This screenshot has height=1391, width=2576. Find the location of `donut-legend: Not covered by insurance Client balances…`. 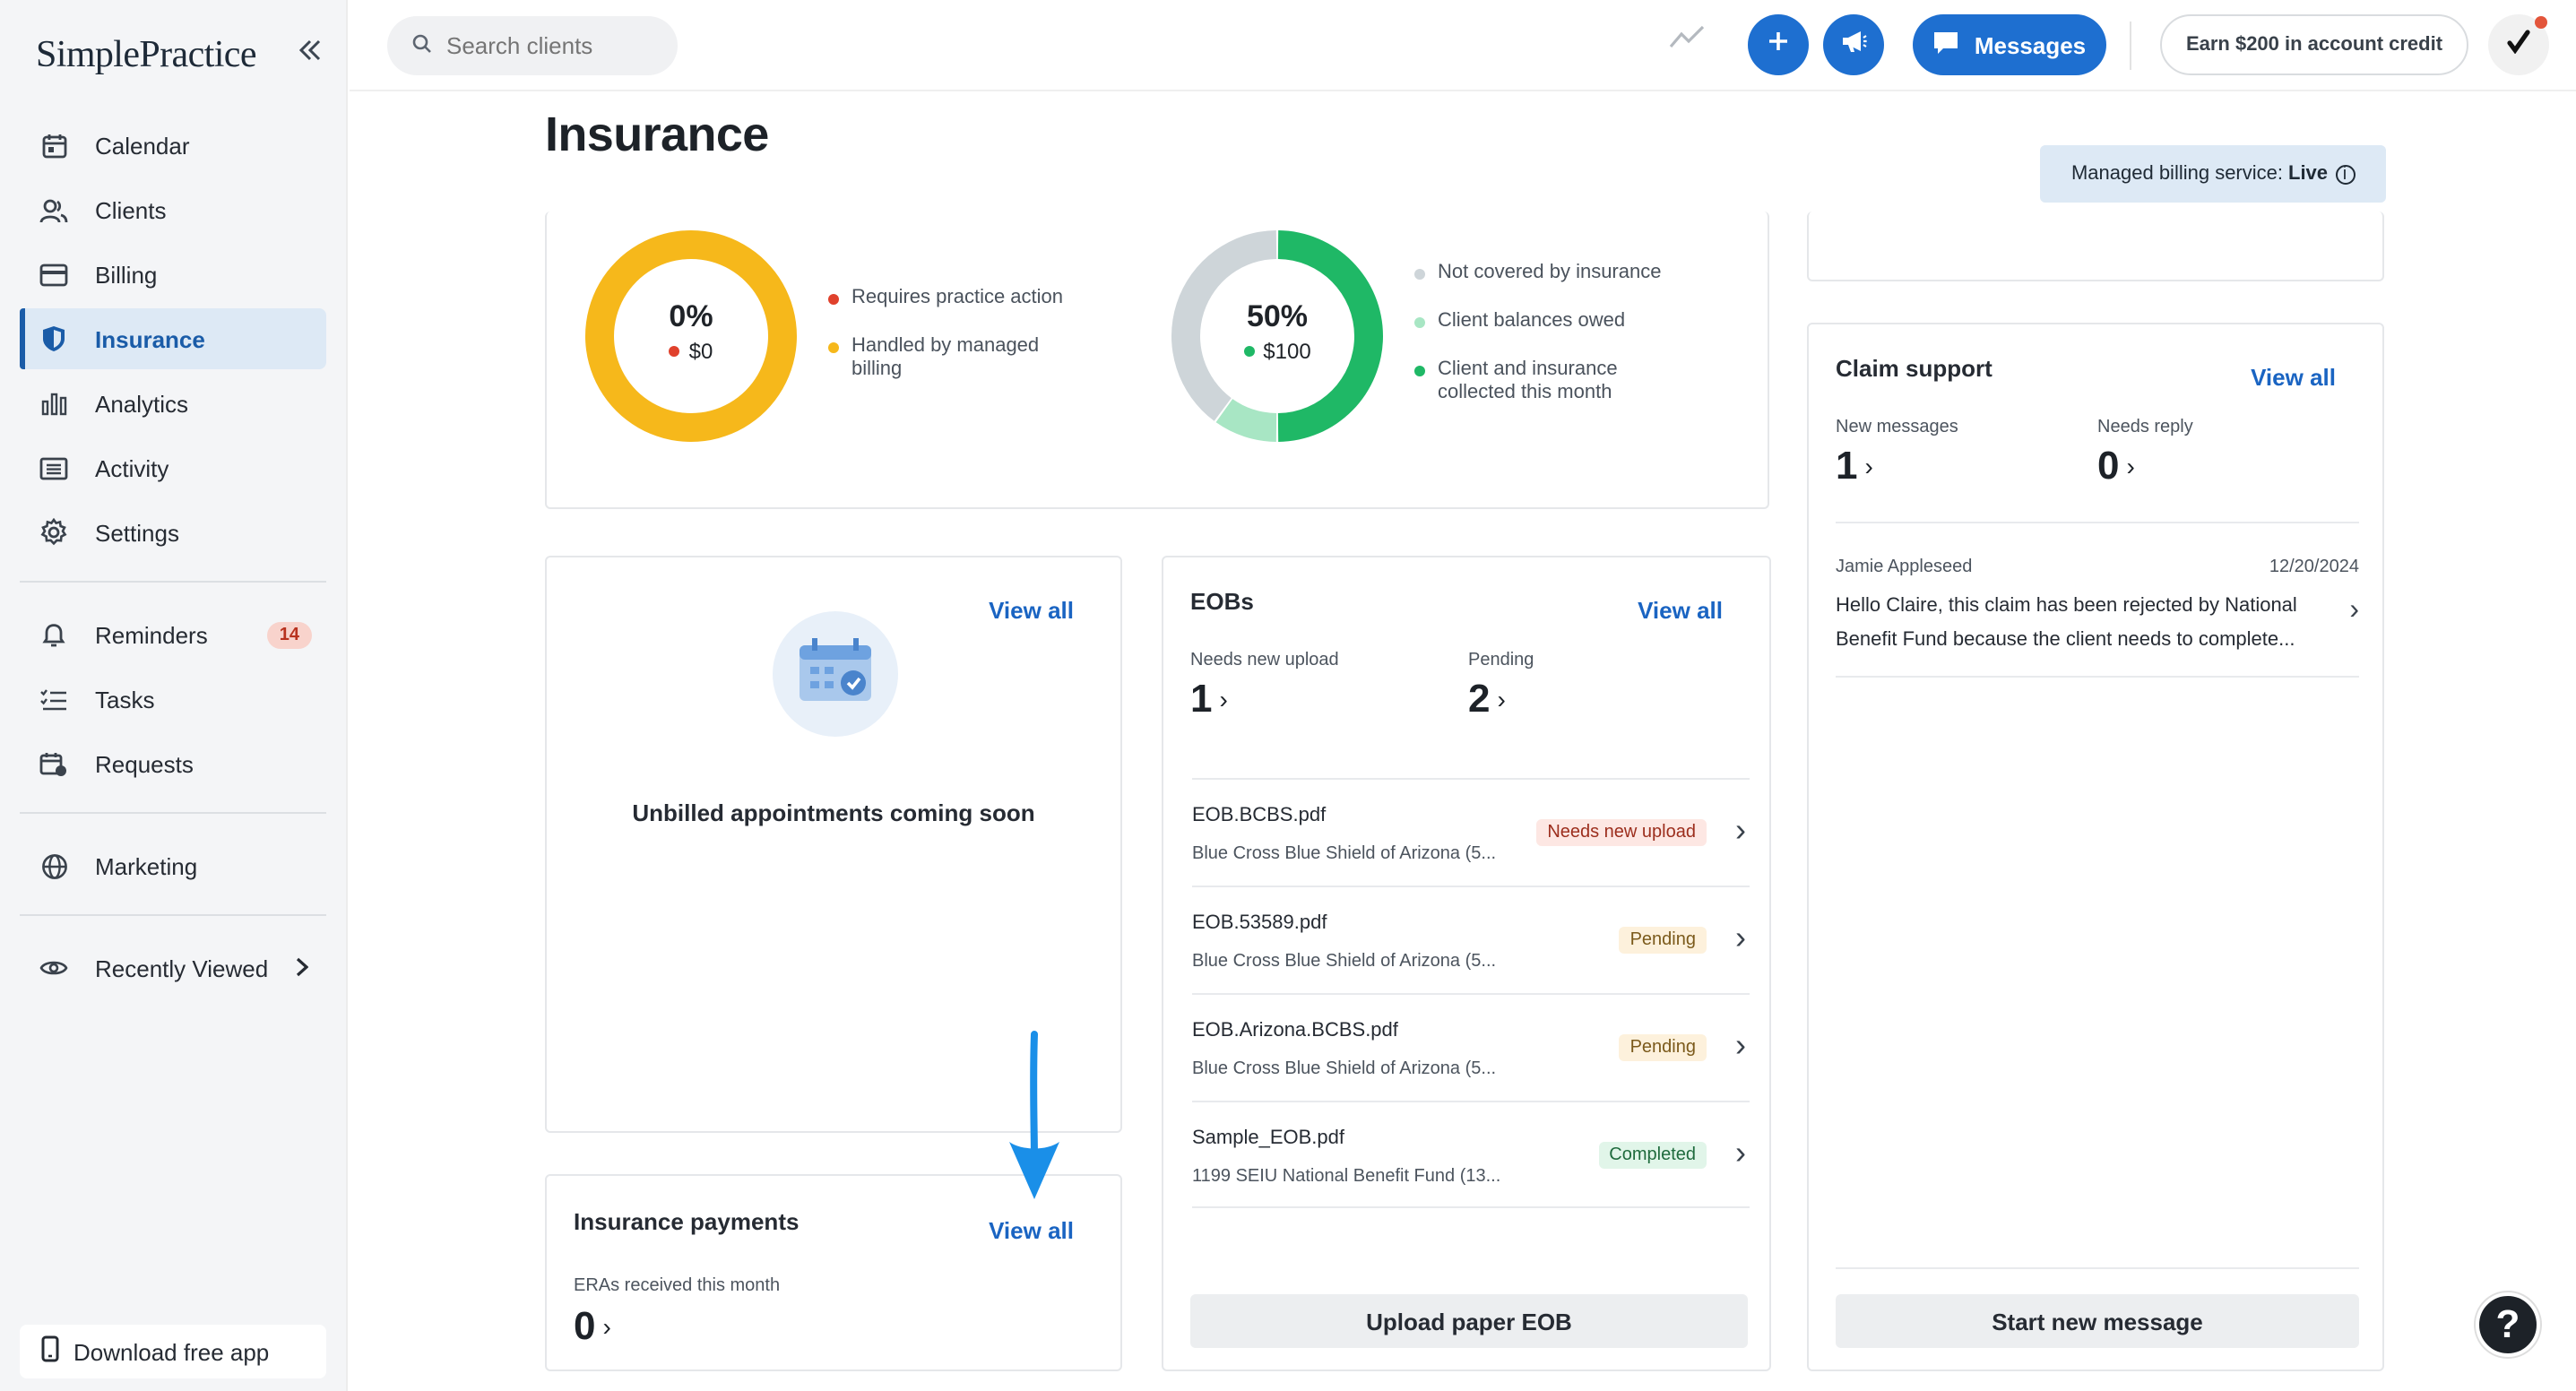

donut-legend: Not covered by insurance Client balances… is located at coordinates (1548, 346).